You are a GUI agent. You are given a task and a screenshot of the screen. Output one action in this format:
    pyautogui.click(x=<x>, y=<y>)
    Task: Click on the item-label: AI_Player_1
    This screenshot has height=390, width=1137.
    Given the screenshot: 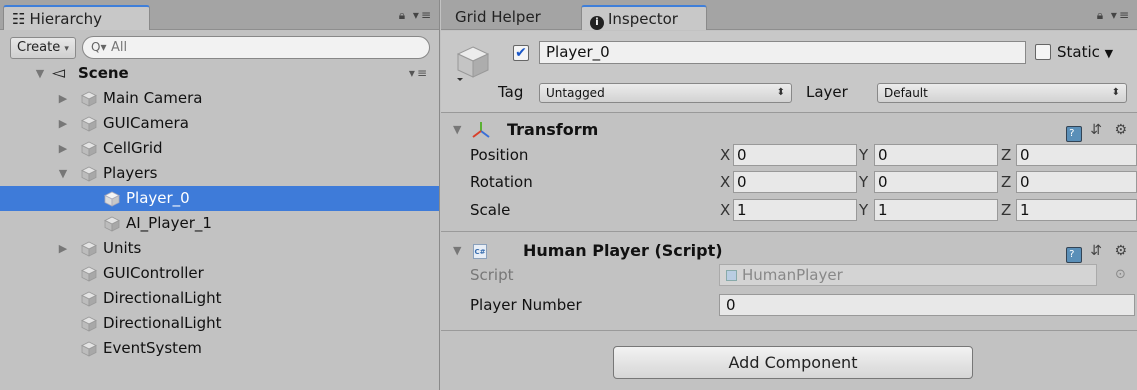 What is the action you would take?
    pyautogui.click(x=169, y=223)
    